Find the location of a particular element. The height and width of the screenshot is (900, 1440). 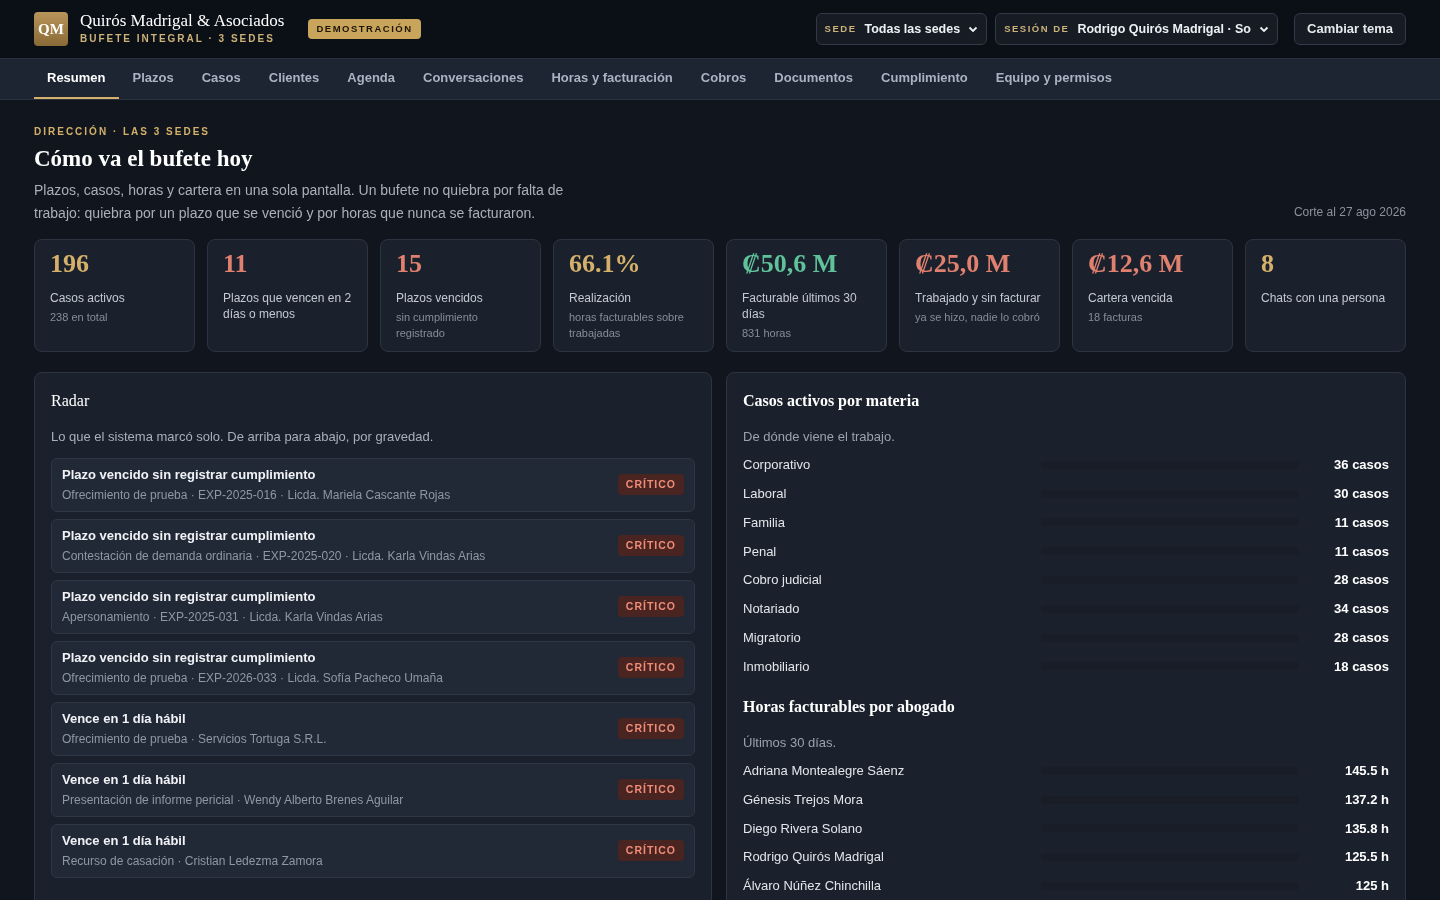

panel-title: Horas facturables por abogado is located at coordinates (849, 707).